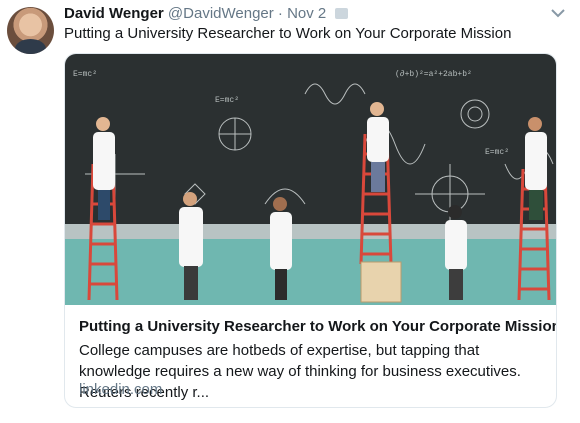 Image resolution: width=580 pixels, height=423 pixels. What do you see at coordinates (114, 13) in the screenshot?
I see `author-name: David Wenger` at bounding box center [114, 13].